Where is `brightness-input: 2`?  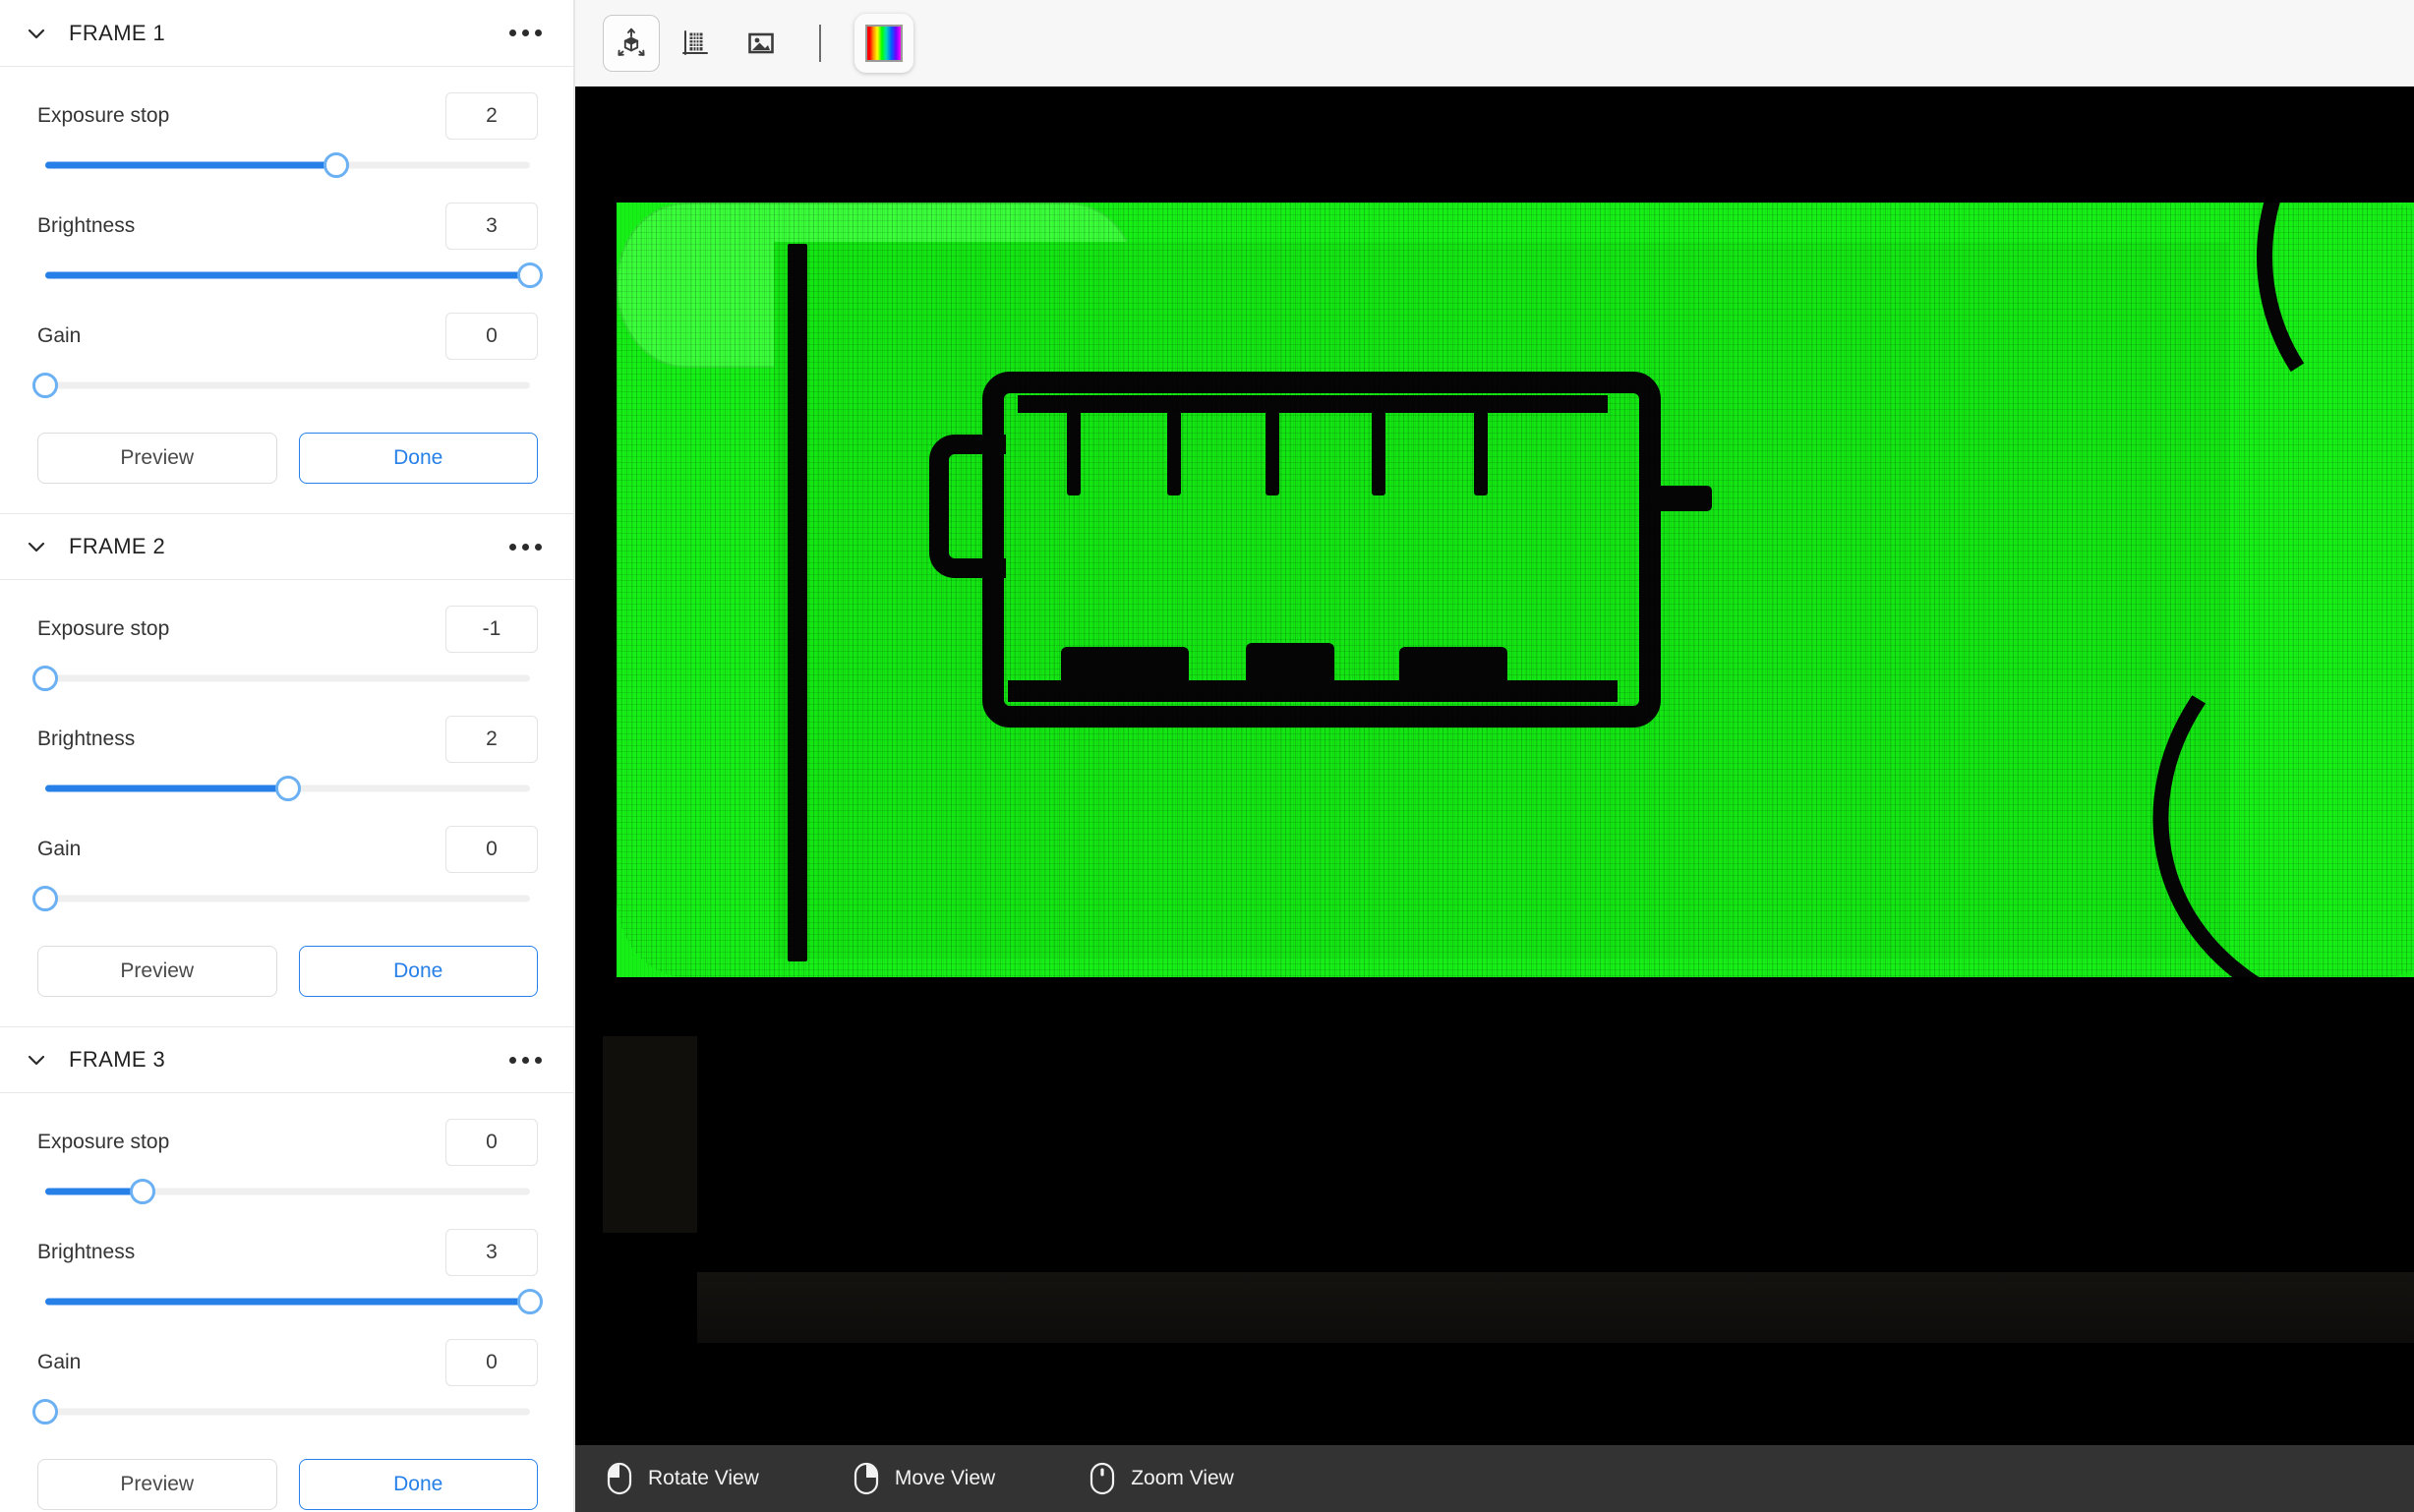
brightness-input: 2 is located at coordinates (491, 739).